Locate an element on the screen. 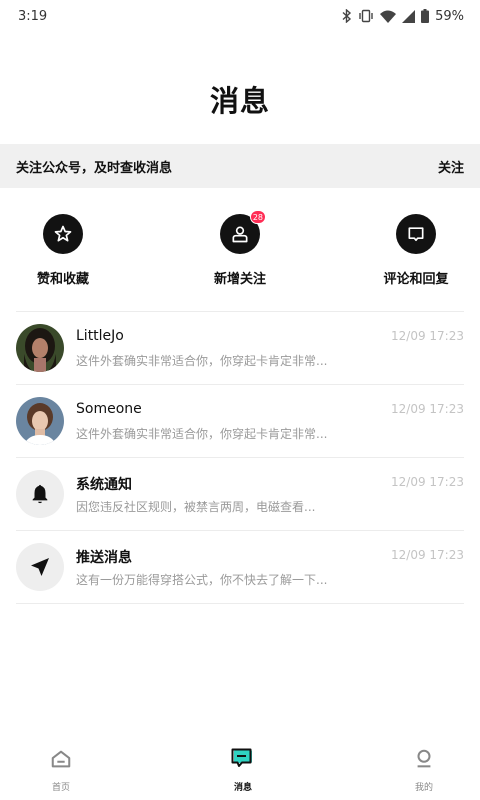 This screenshot has height=800, width=480. sender-name: LittleJo is located at coordinates (100, 336).